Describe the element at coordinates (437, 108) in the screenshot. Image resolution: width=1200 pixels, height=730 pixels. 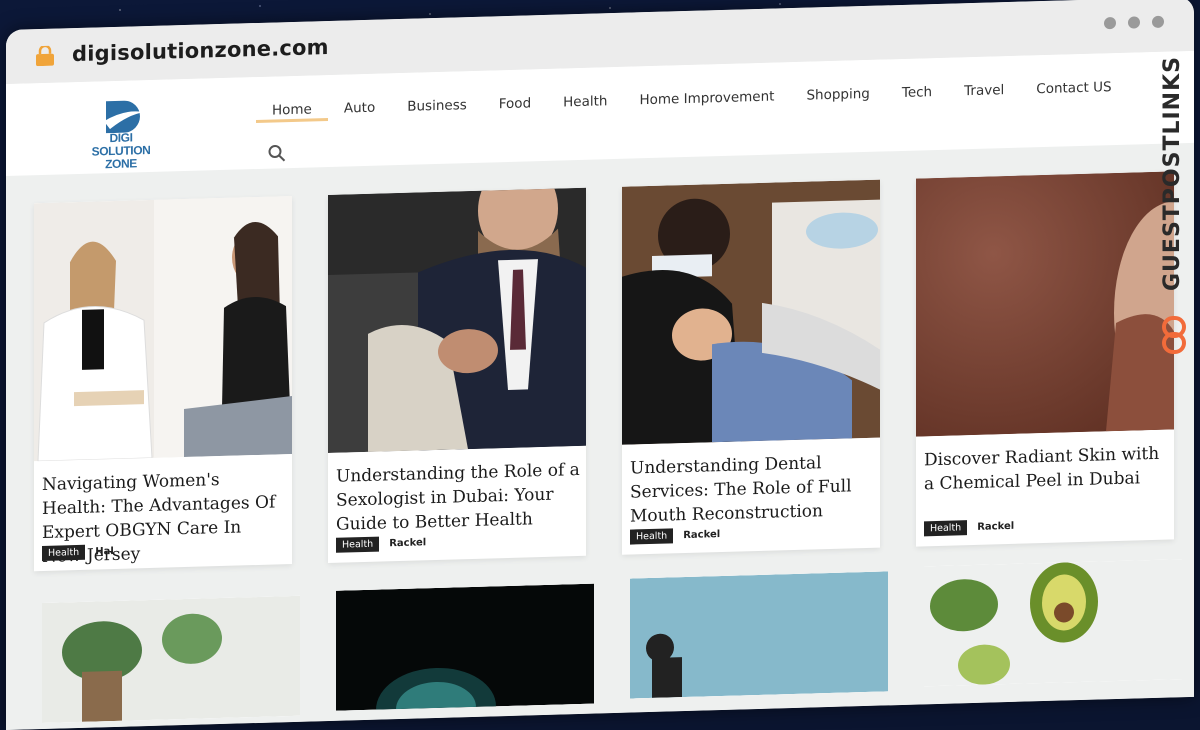
I see `nav-business: Business` at that location.